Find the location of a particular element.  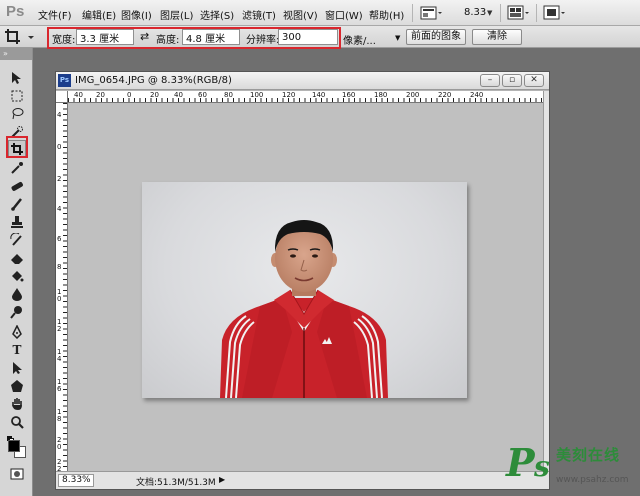

width-input is located at coordinates (105, 37).